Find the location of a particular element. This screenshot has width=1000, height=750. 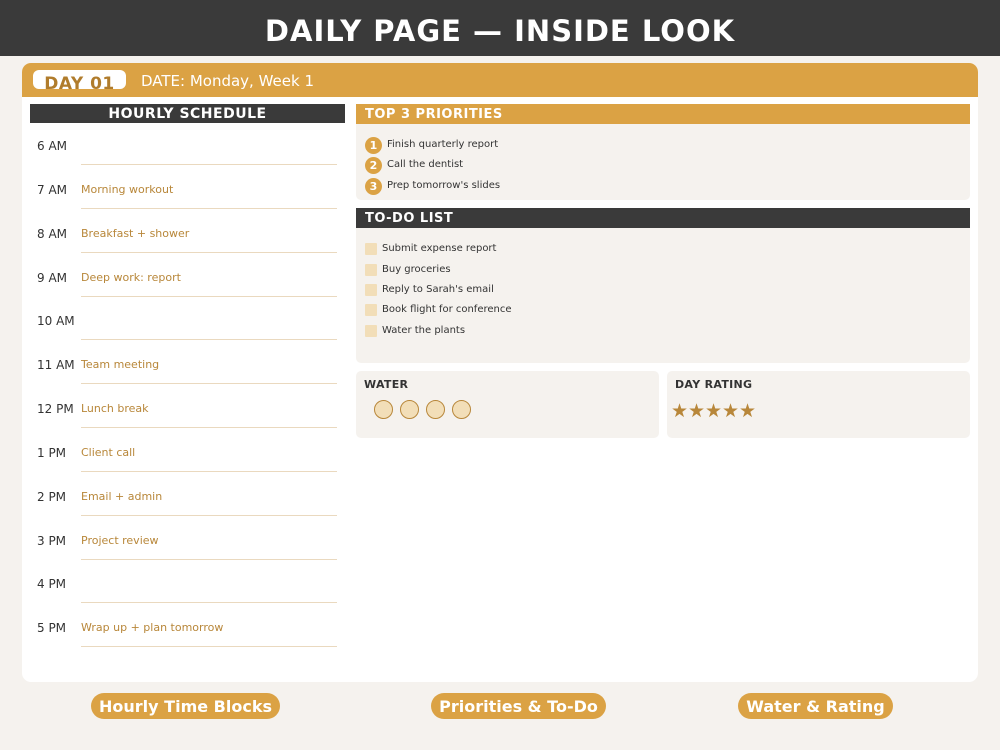

todo-title: TO-DO LIST is located at coordinates (663, 218).